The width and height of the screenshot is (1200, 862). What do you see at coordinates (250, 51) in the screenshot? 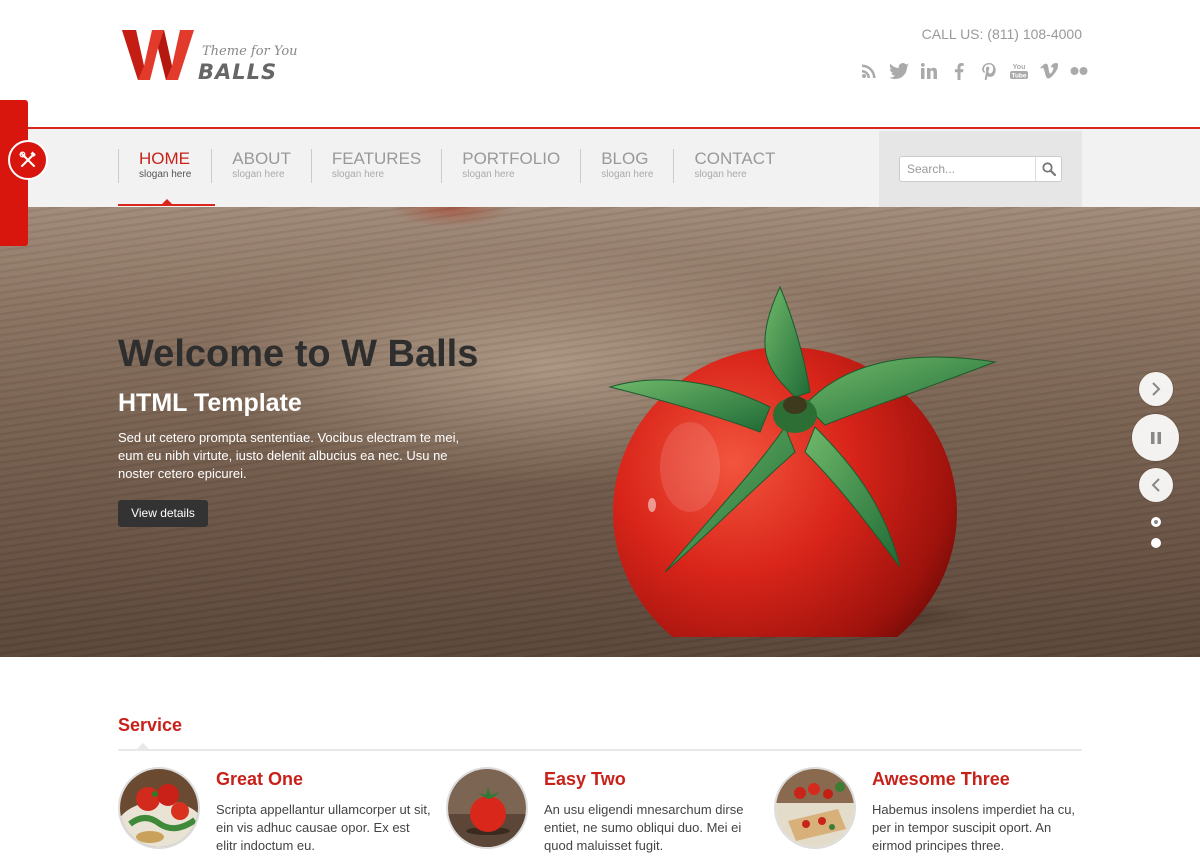
I see `logo-tagline: Theme for You` at bounding box center [250, 51].